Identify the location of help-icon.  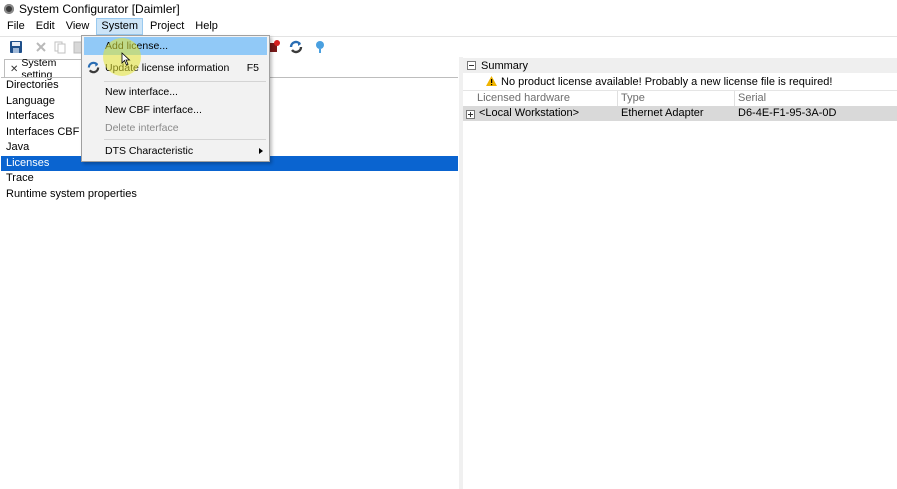
(320, 47).